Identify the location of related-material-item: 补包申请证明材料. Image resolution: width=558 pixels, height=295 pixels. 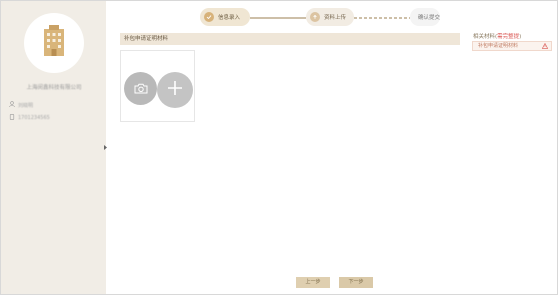
(512, 46).